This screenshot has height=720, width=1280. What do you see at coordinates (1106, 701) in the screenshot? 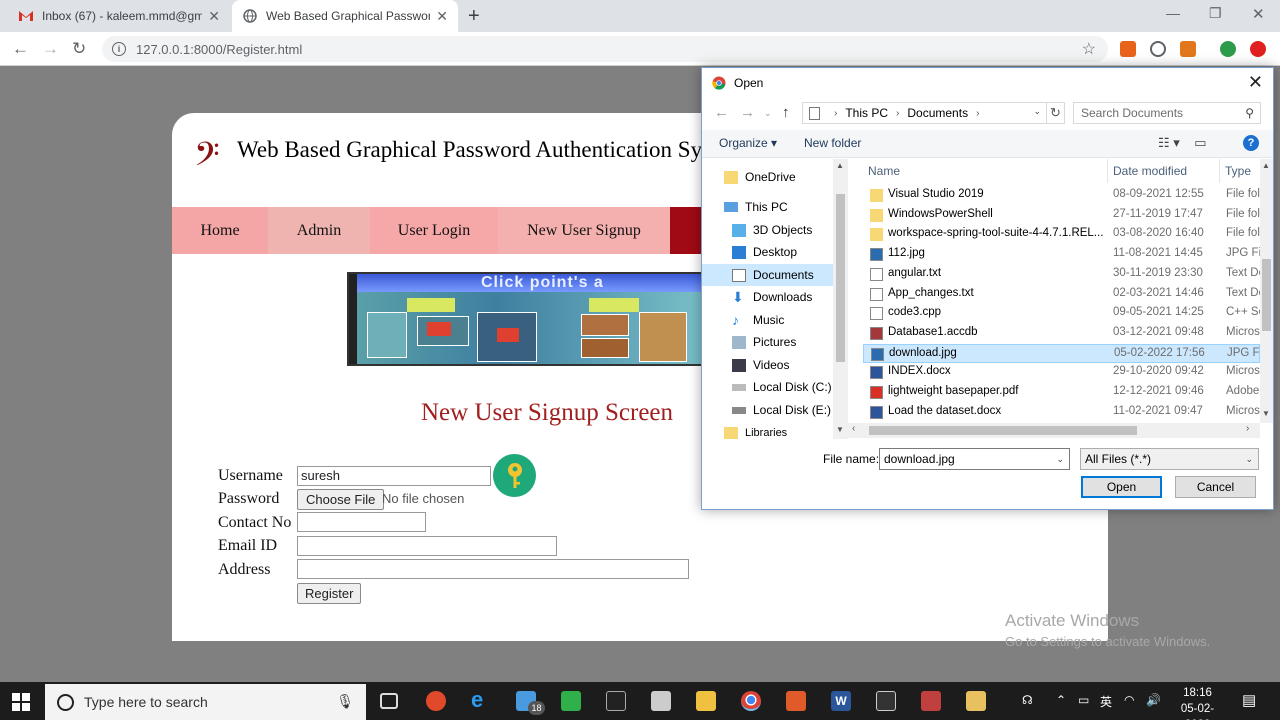
I see `input-method-icon: 英` at bounding box center [1106, 701].